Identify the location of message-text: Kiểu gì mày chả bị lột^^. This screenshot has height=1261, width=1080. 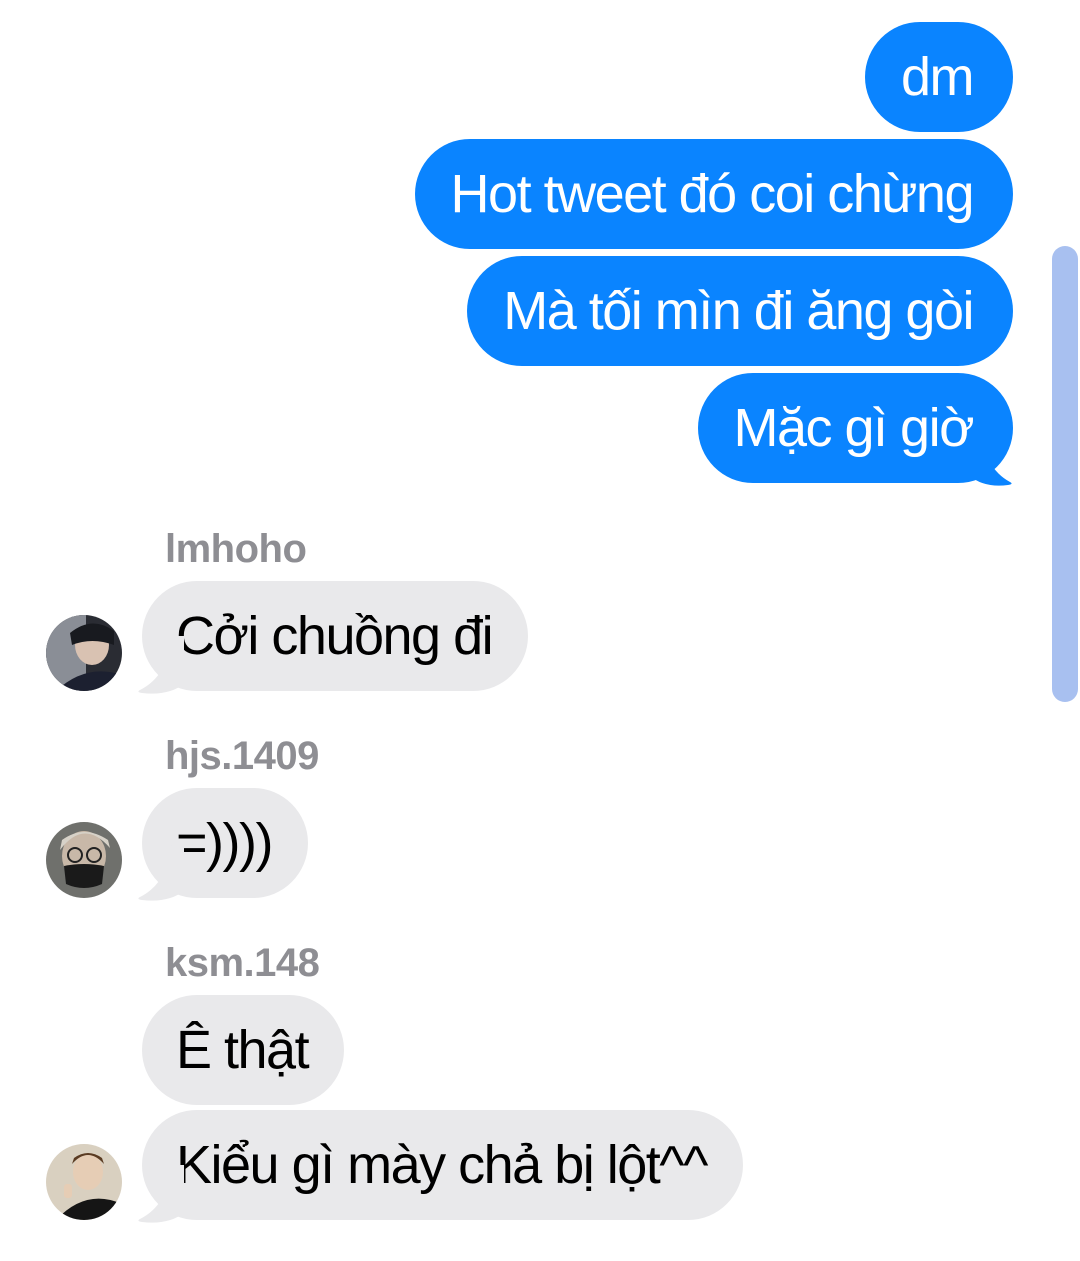
(442, 1165).